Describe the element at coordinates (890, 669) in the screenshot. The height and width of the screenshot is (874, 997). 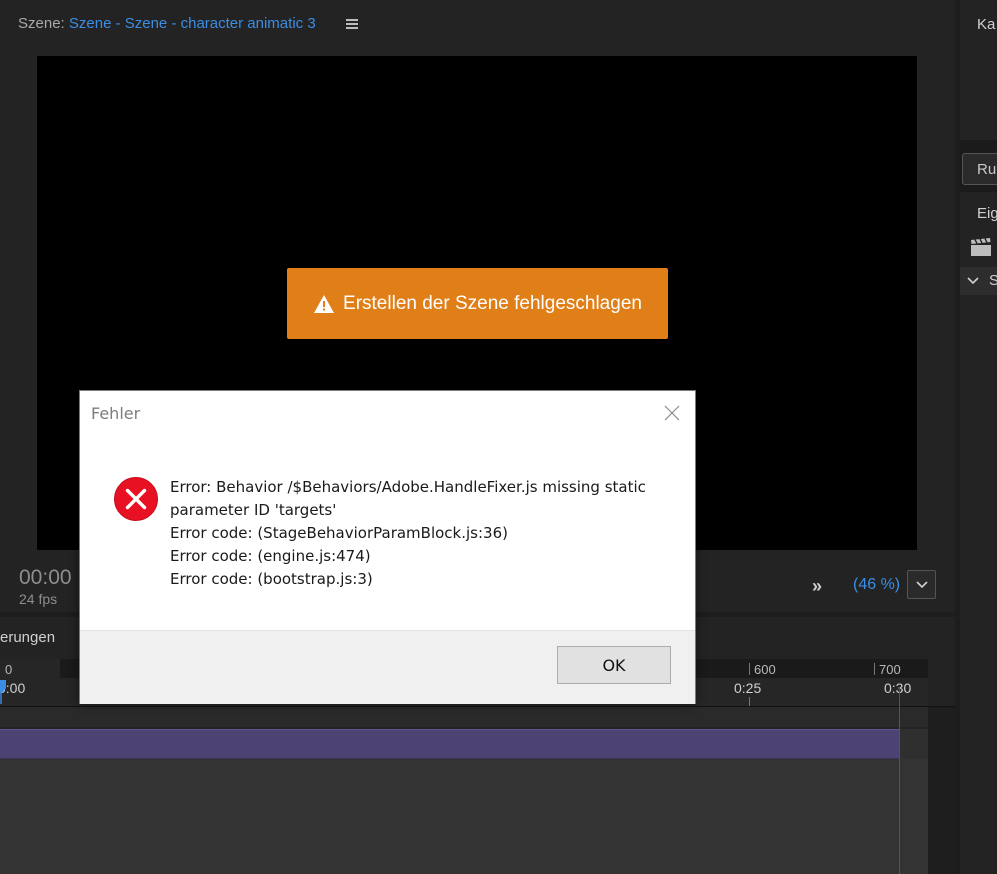
I see `tick-frame-700: 700` at that location.